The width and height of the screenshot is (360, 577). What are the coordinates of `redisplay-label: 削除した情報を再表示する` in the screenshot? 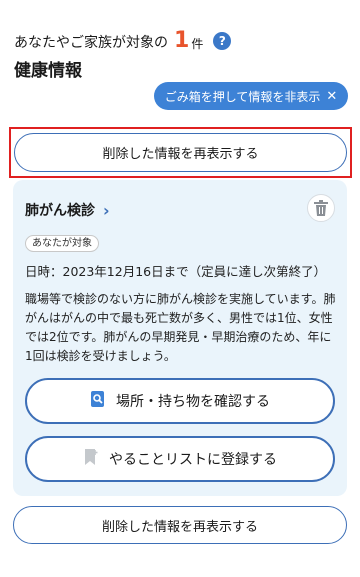 It's located at (180, 154).